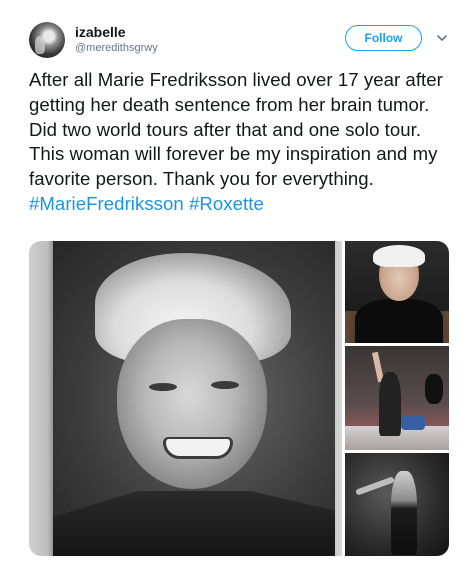  What do you see at coordinates (100, 32) in the screenshot?
I see `display-name: izabelle` at bounding box center [100, 32].